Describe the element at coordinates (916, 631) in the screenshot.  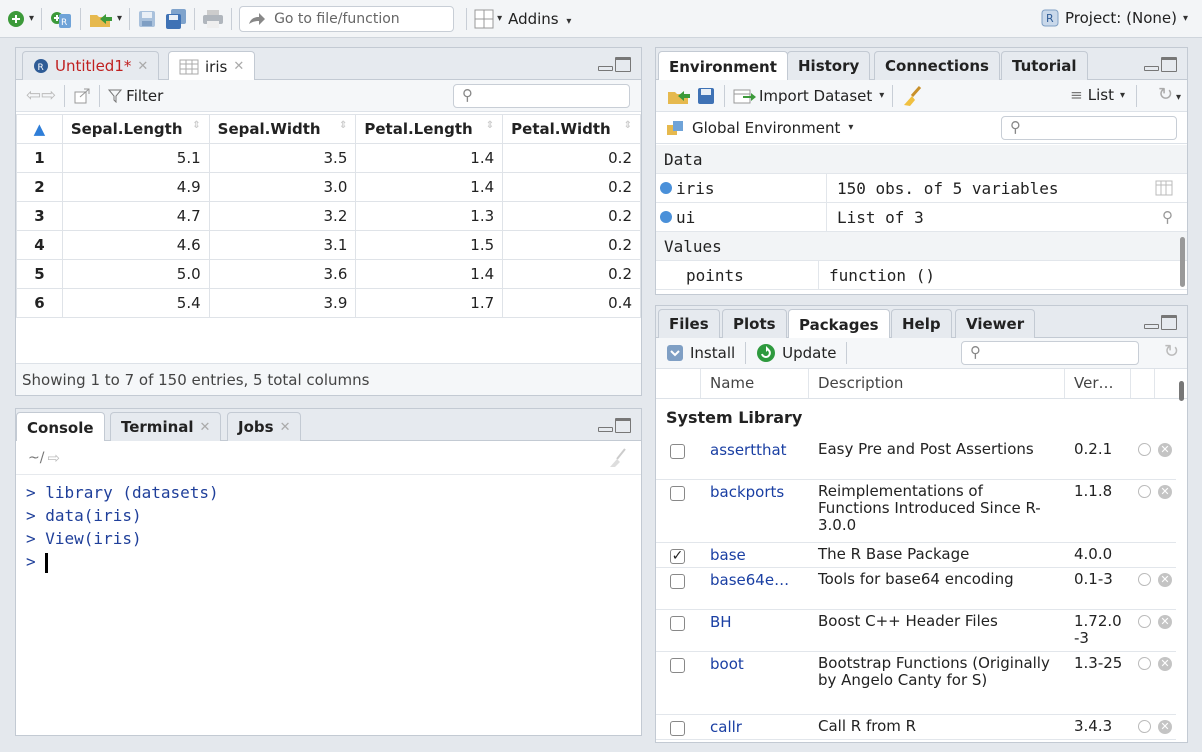
I see `package-row: BH Boost C++ Header Files 1.72.0-3 ✕` at that location.